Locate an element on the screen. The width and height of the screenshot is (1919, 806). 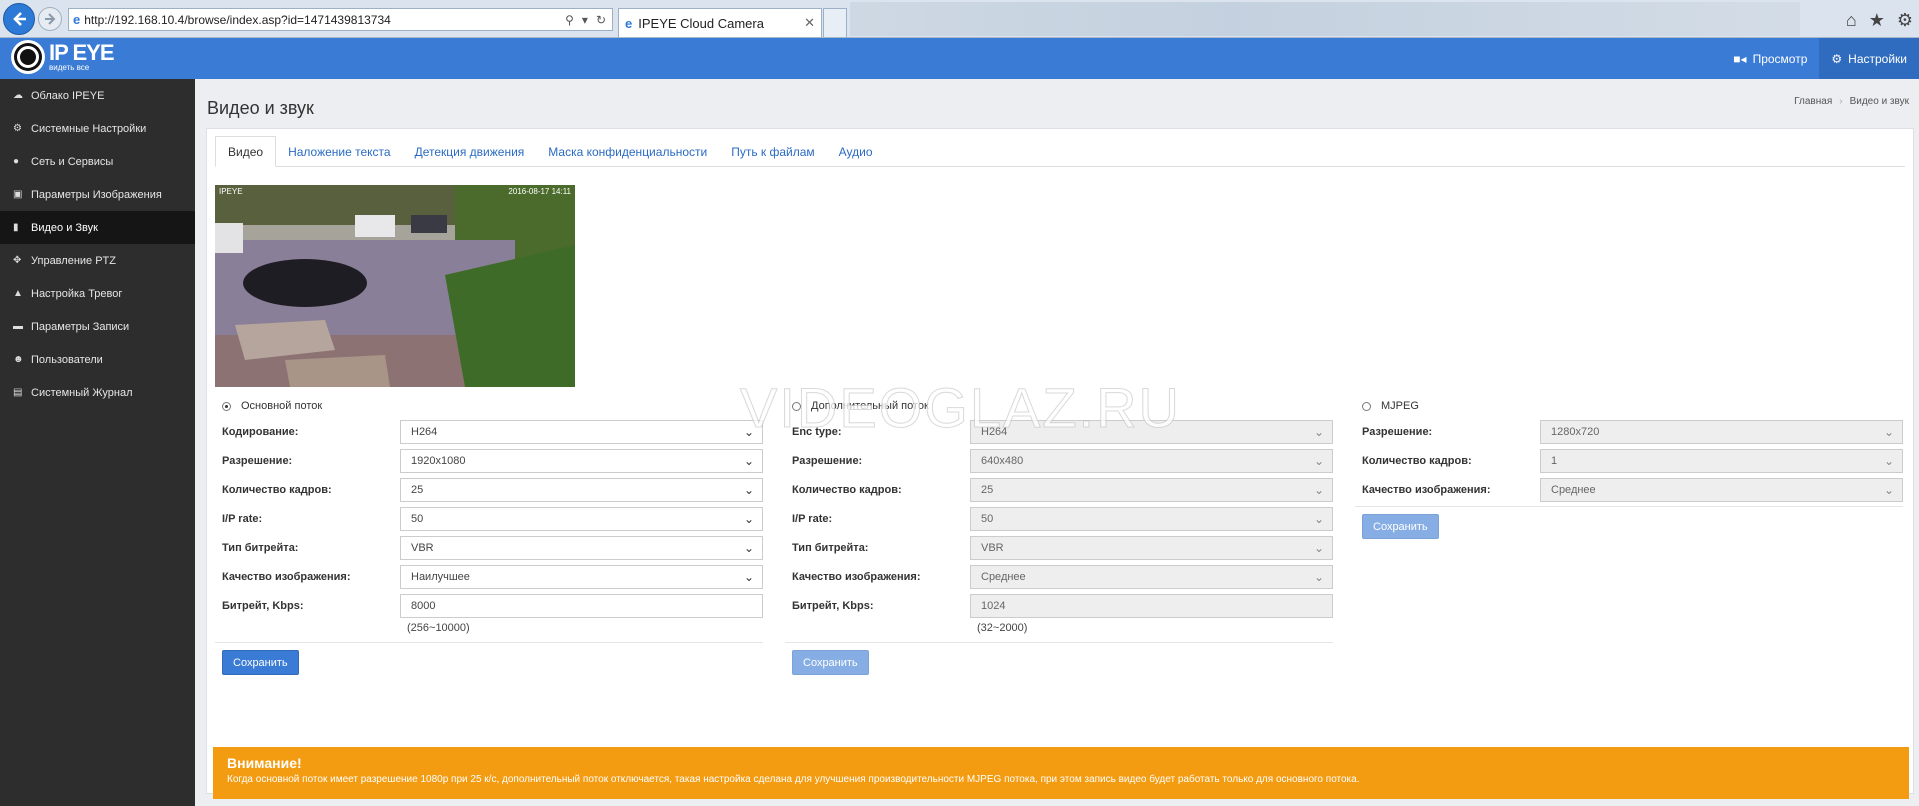
main-quality-select: Наилучшее ⌄ is located at coordinates (581, 577).